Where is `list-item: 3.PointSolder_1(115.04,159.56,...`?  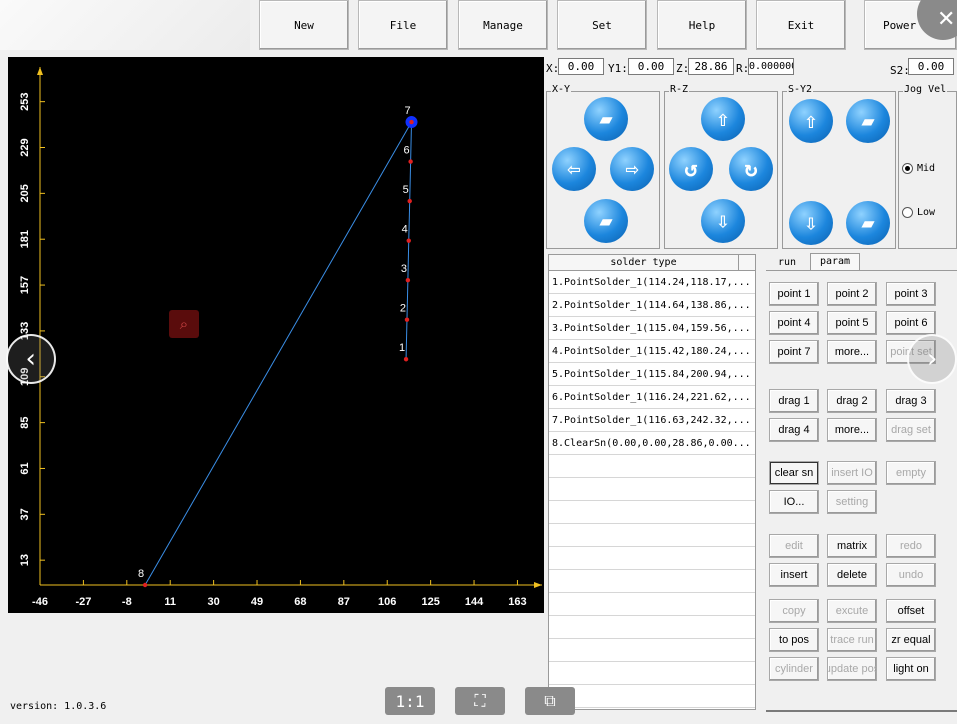
list-item: 3.PointSolder_1(115.04,159.56,... is located at coordinates (652, 329).